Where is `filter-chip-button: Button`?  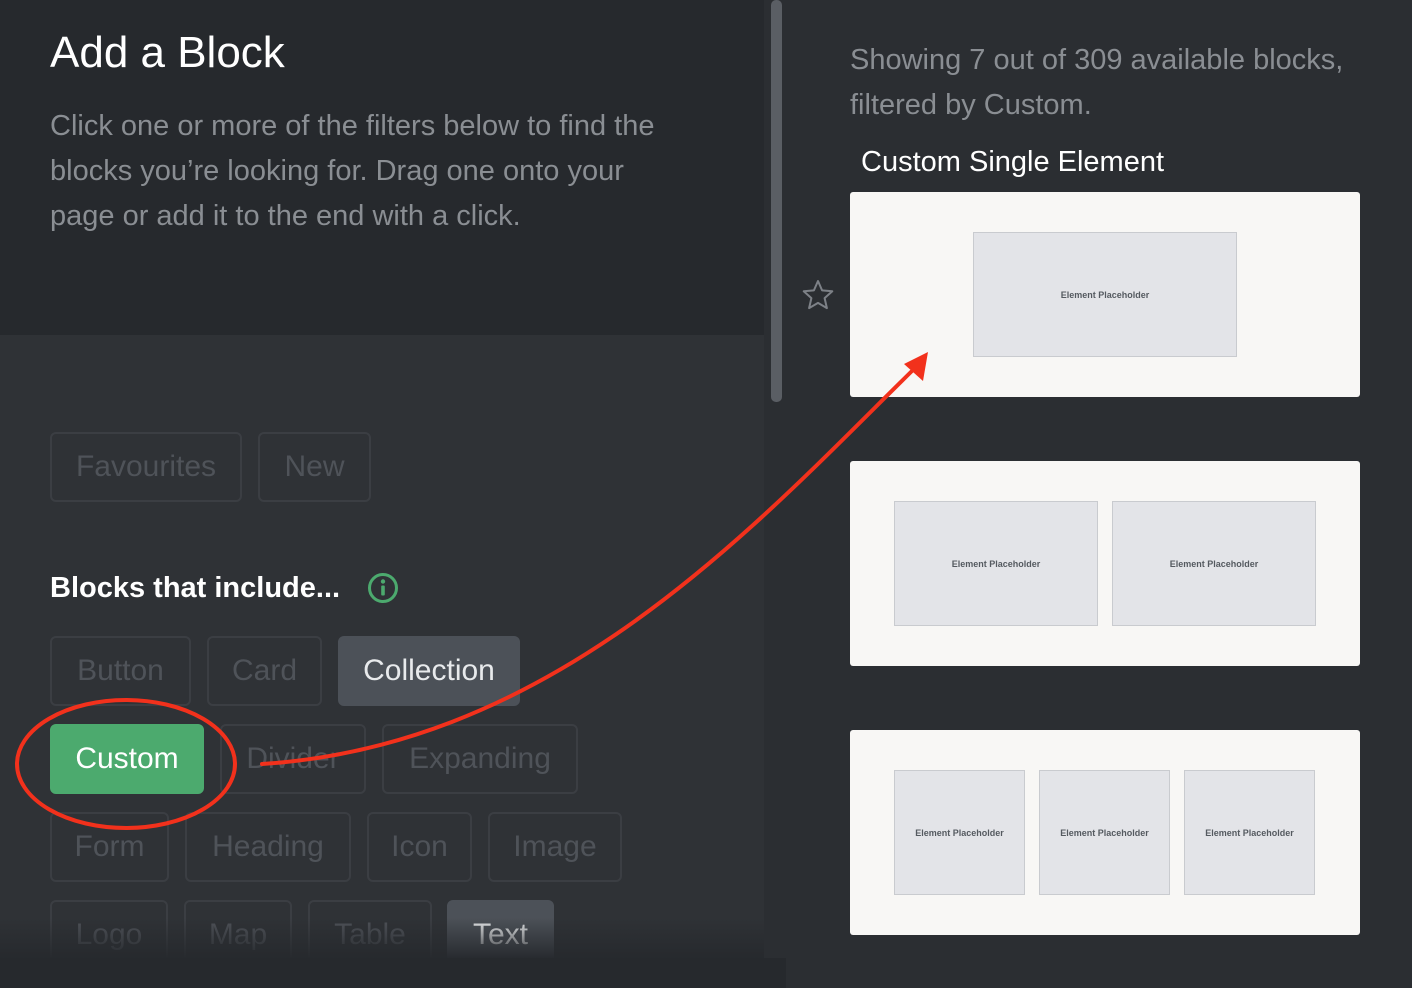 filter-chip-button: Button is located at coordinates (120, 671).